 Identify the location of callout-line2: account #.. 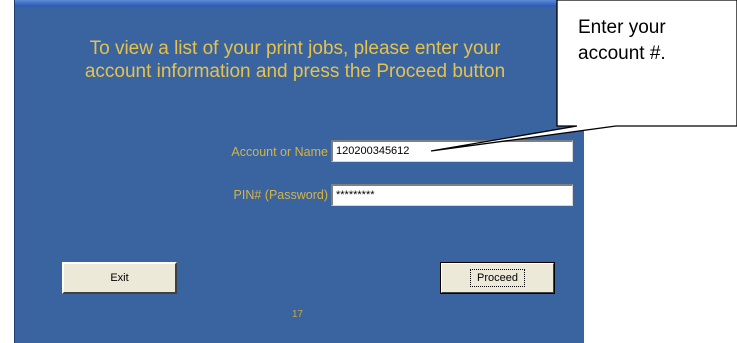
(622, 53).